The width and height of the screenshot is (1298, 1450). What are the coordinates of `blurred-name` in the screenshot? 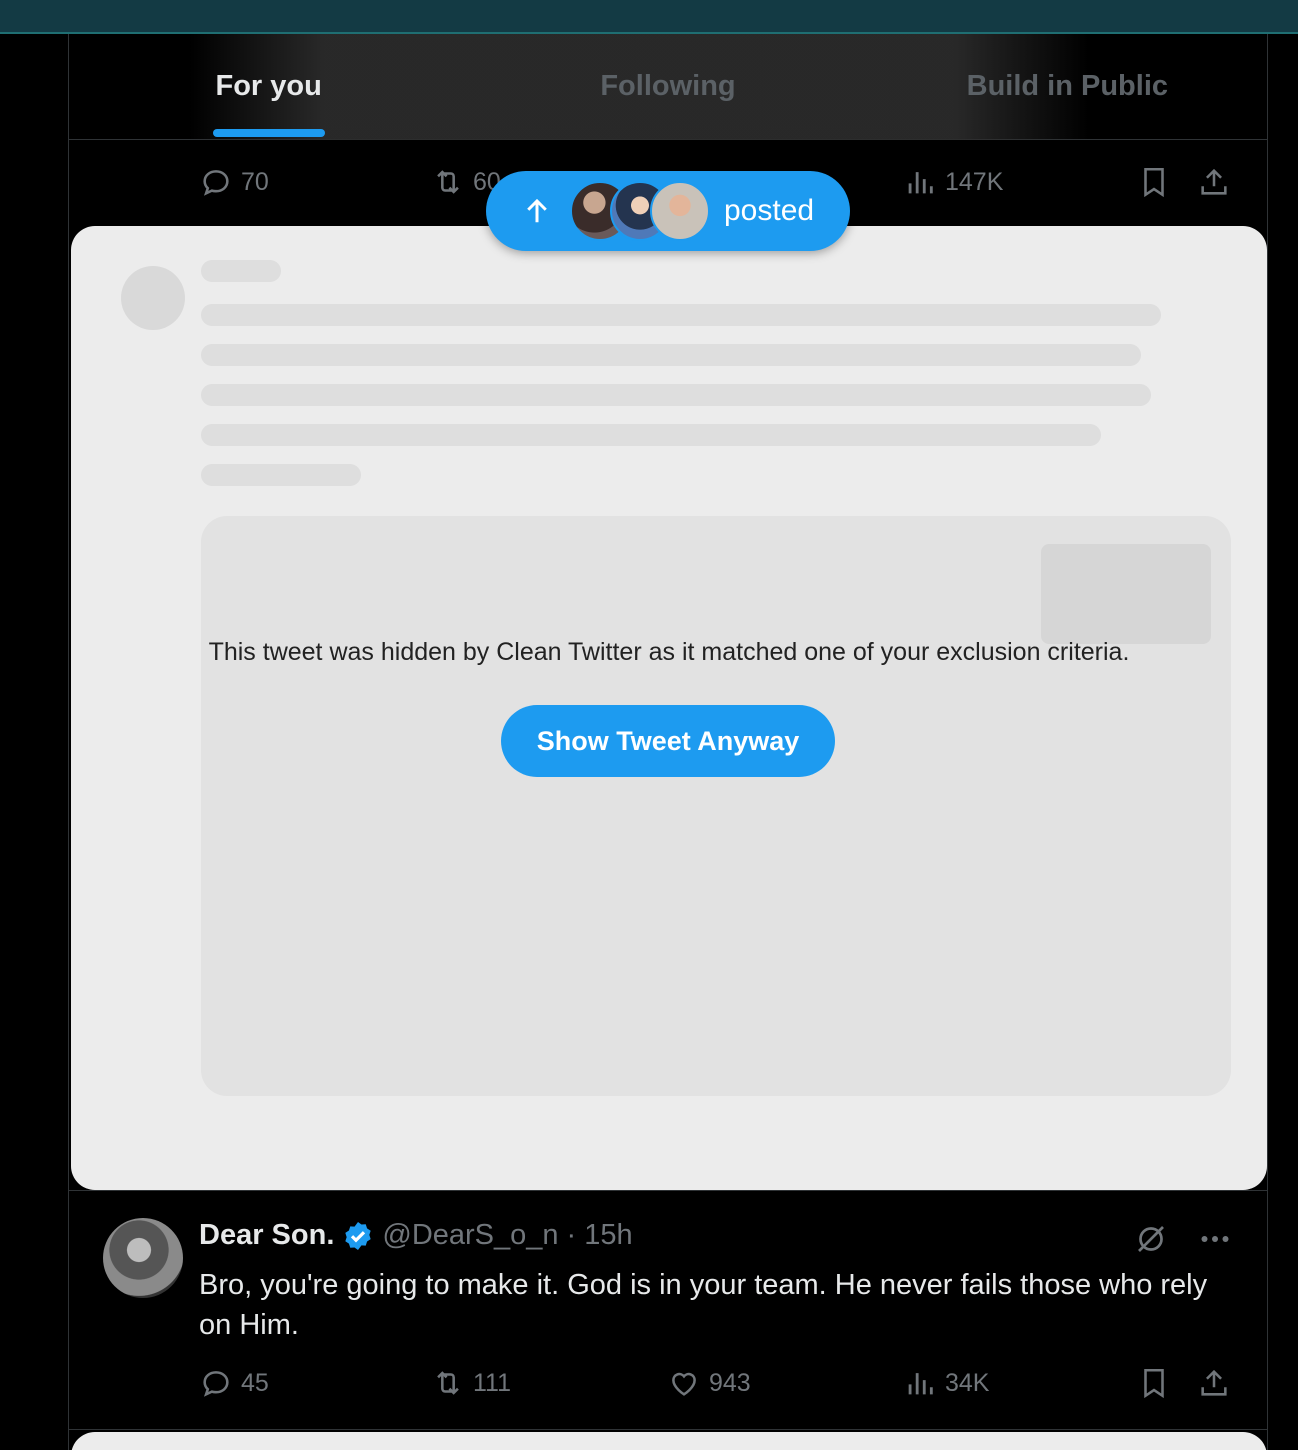 It's located at (241, 271).